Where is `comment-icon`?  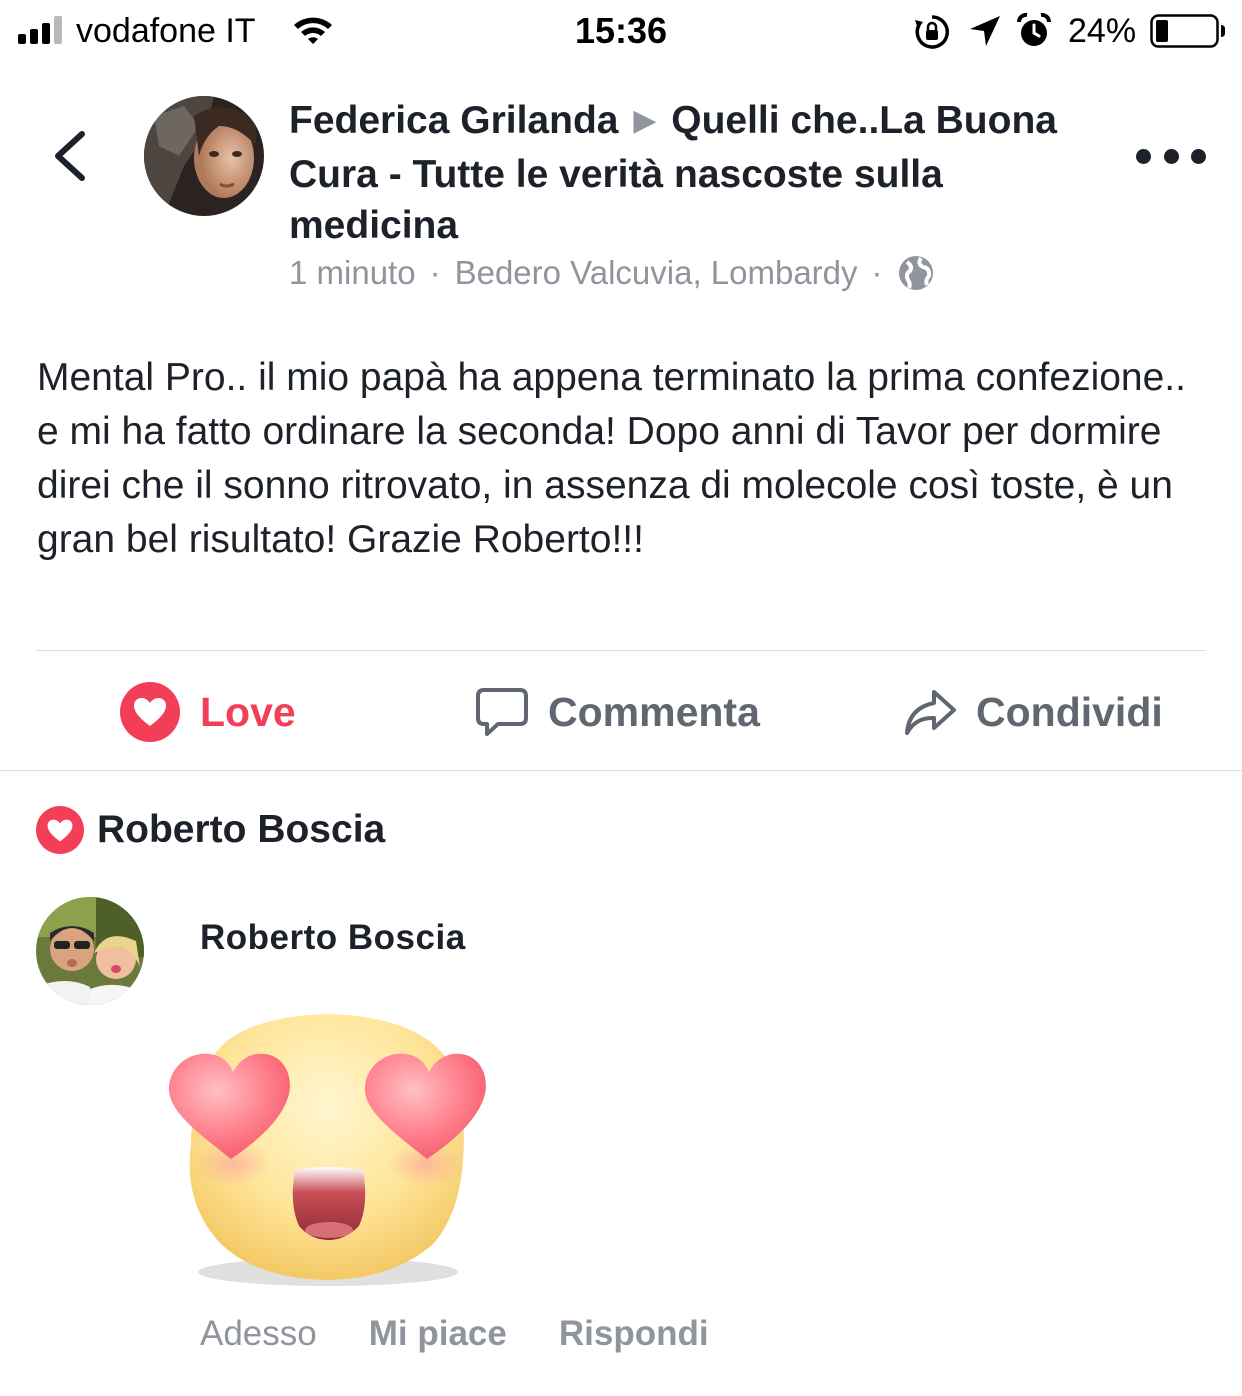
comment-icon is located at coordinates (502, 712).